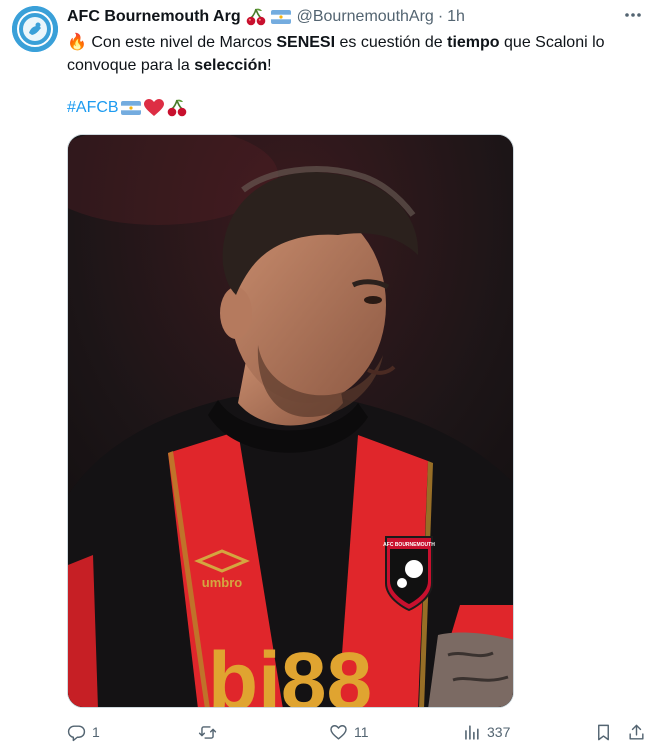 Image resolution: width=652 pixels, height=745 pixels. I want to click on hashtag-line: #AFCB, so click(127, 108).